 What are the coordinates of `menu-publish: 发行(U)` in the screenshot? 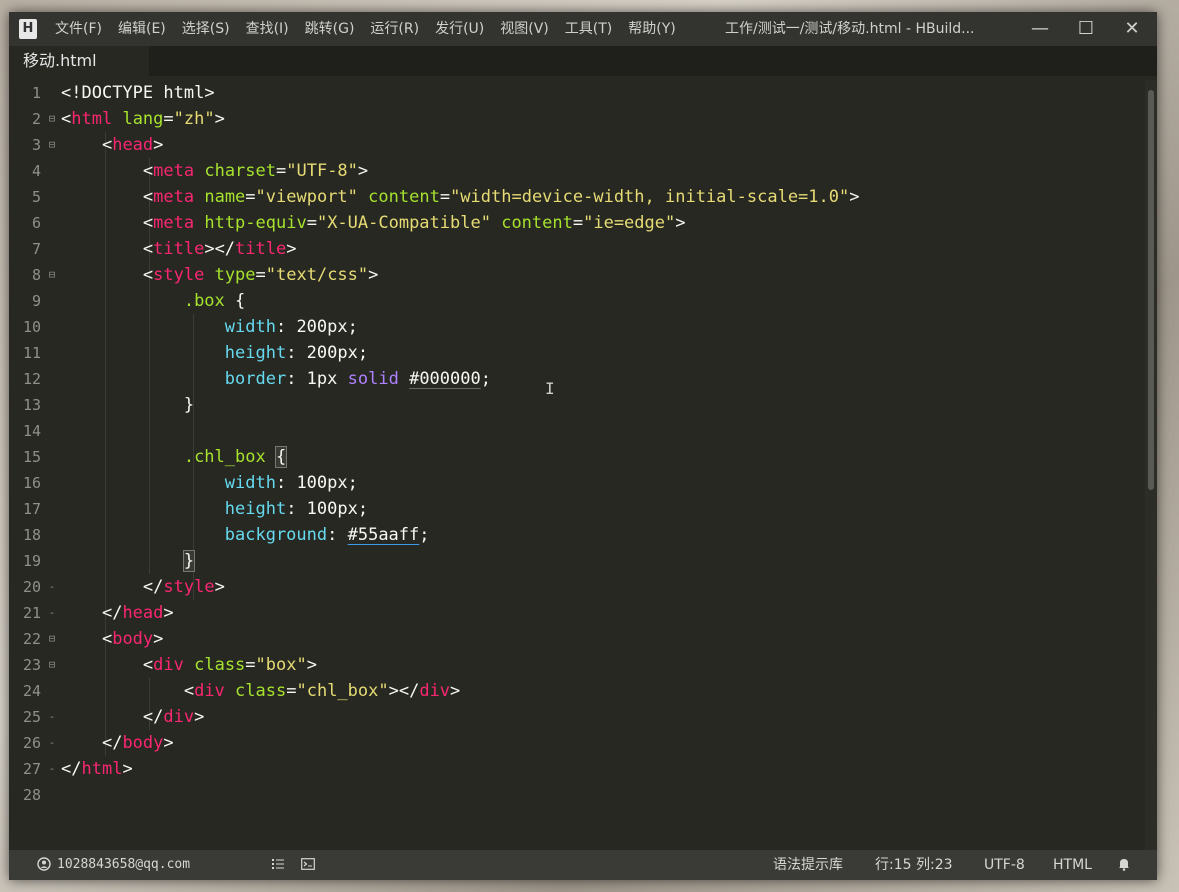 It's located at (459, 29).